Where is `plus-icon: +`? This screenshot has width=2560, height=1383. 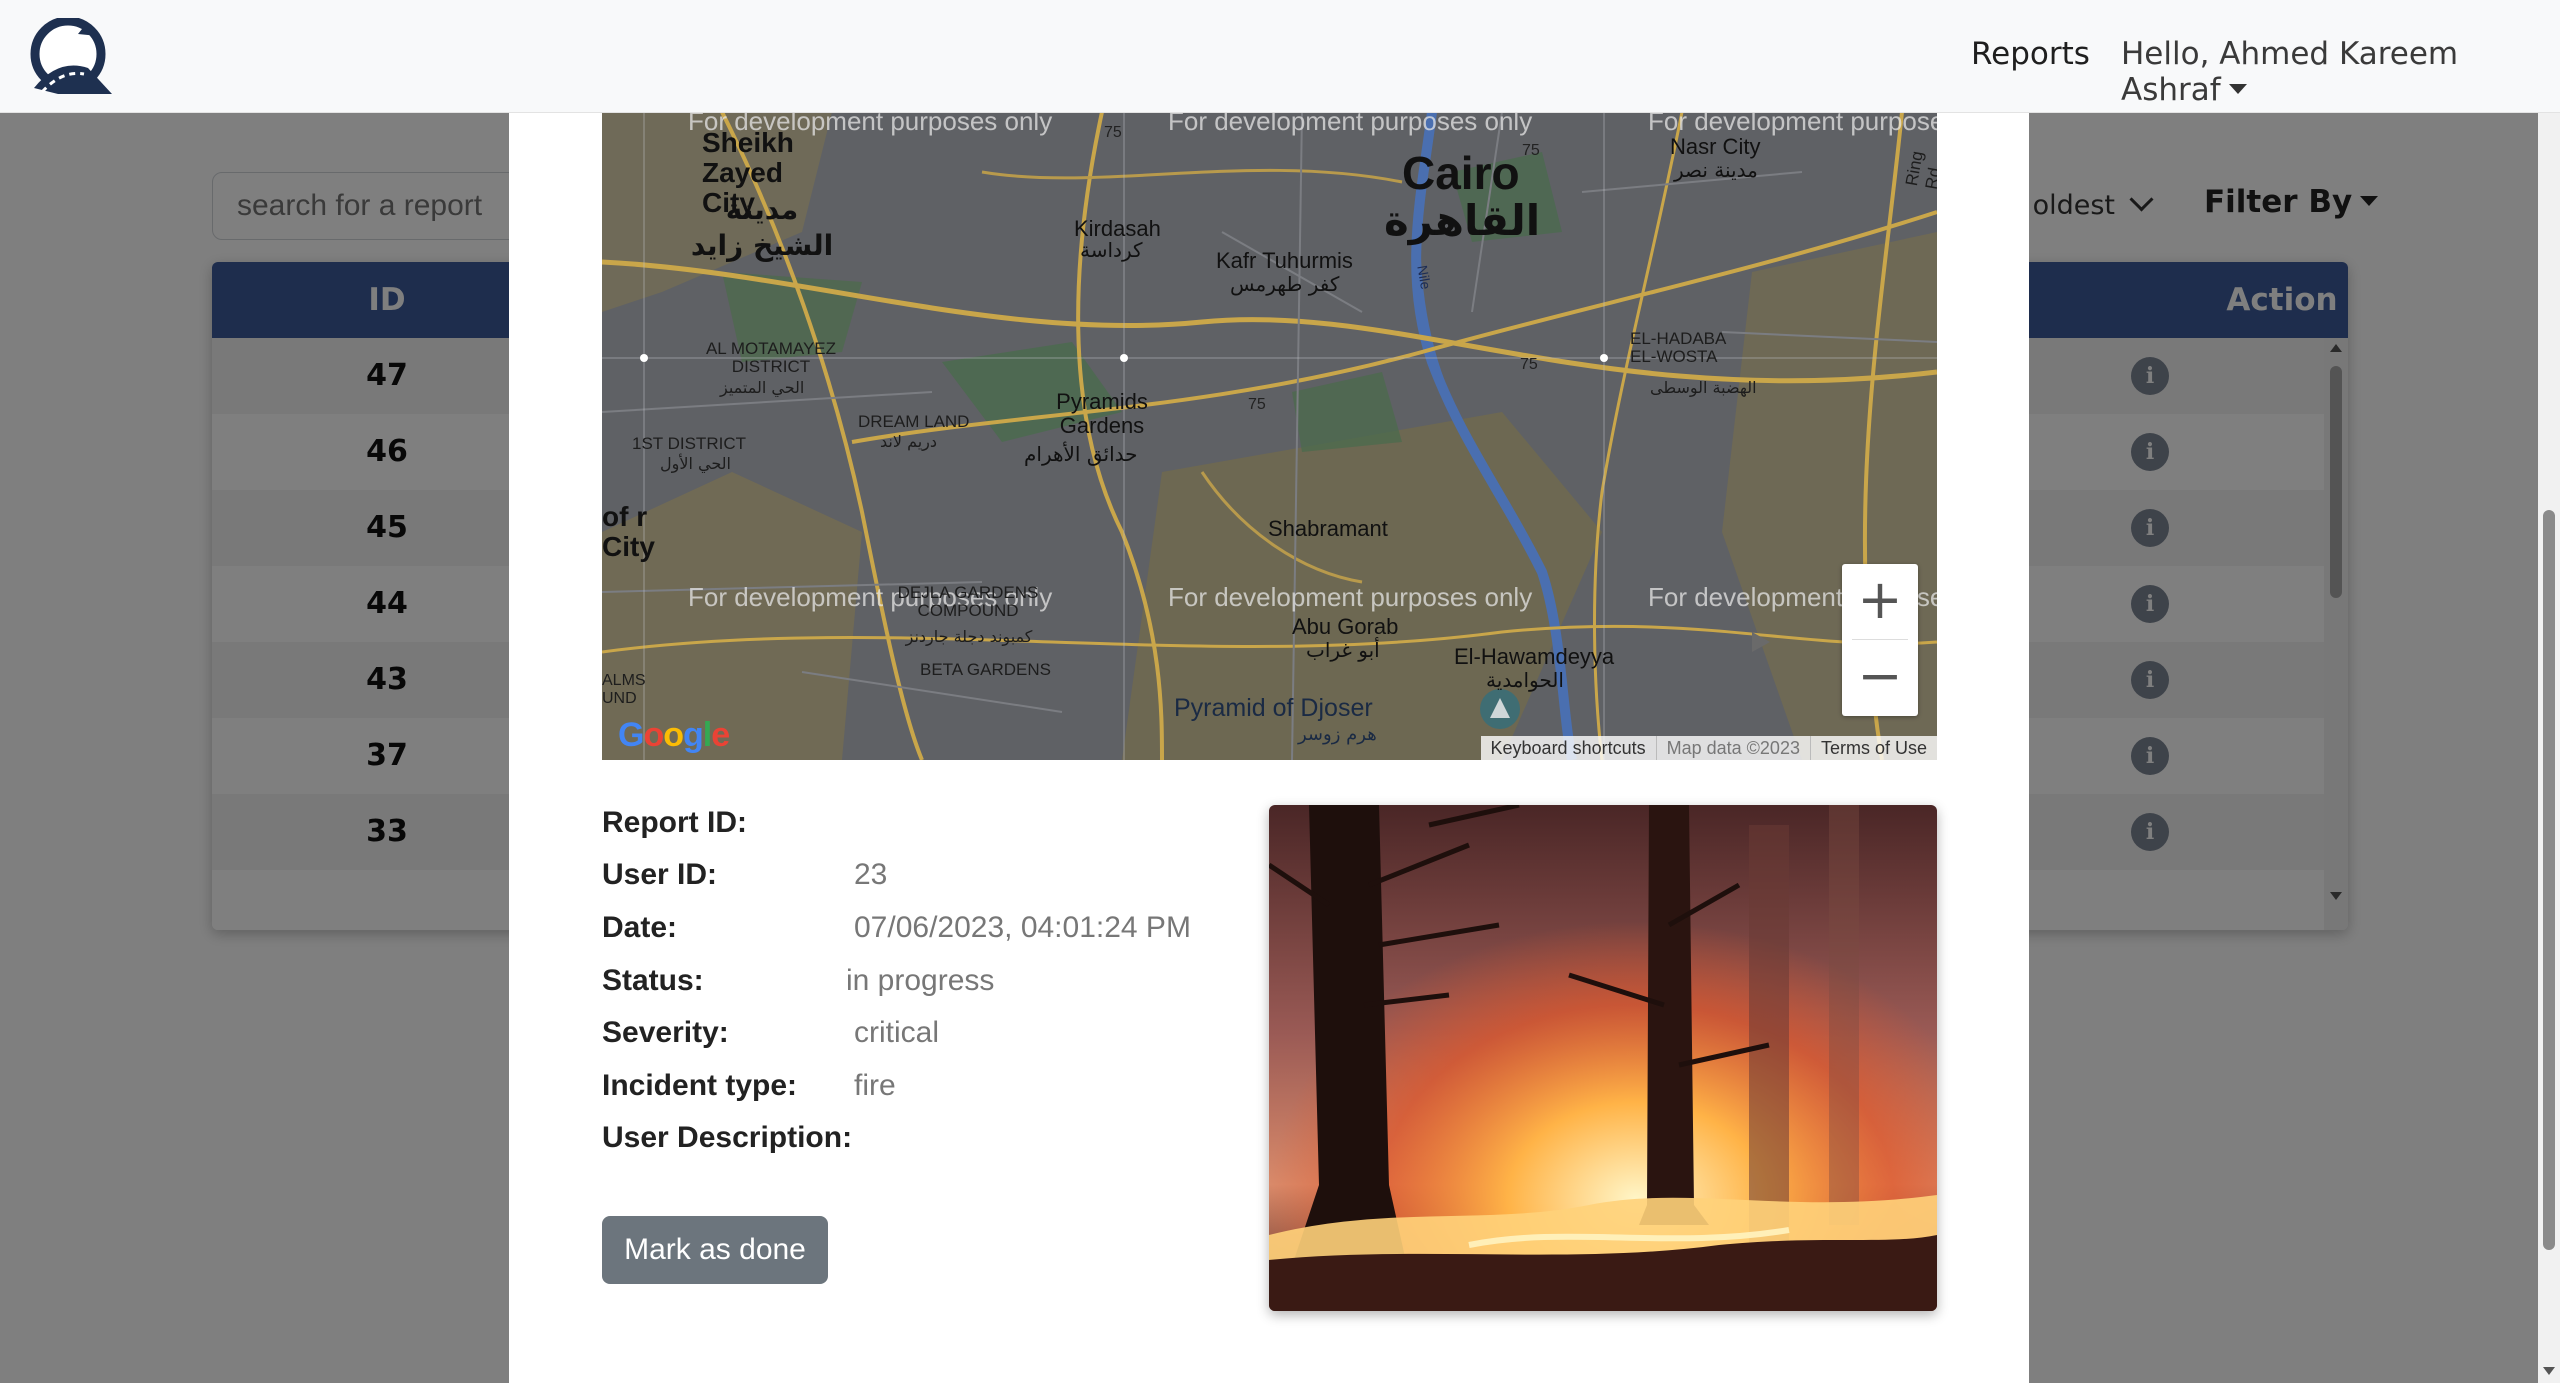 plus-icon: + is located at coordinates (1880, 599).